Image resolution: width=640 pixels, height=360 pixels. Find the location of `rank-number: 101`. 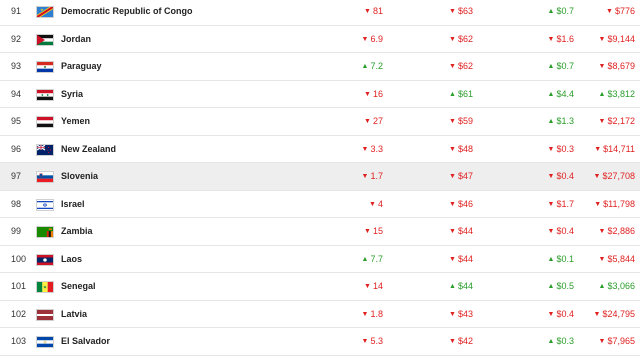

rank-number: 101 is located at coordinates (19, 286).